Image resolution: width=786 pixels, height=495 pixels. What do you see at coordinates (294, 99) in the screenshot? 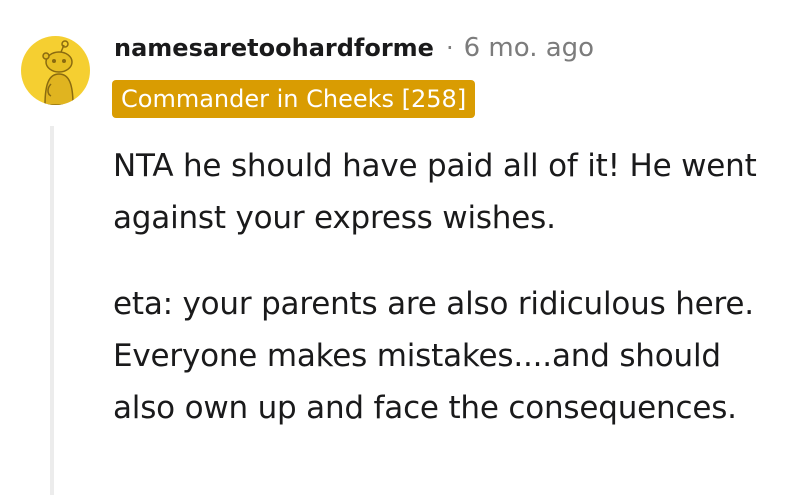
I see `user-flair-badge: Commander in Cheeks [258]` at bounding box center [294, 99].